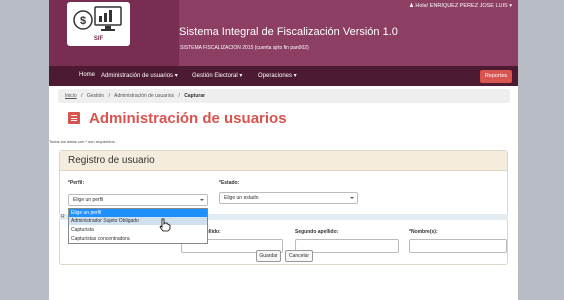 This screenshot has height=300, width=564. What do you see at coordinates (411, 6) in the screenshot?
I see `user-icon: ♟` at bounding box center [411, 6].